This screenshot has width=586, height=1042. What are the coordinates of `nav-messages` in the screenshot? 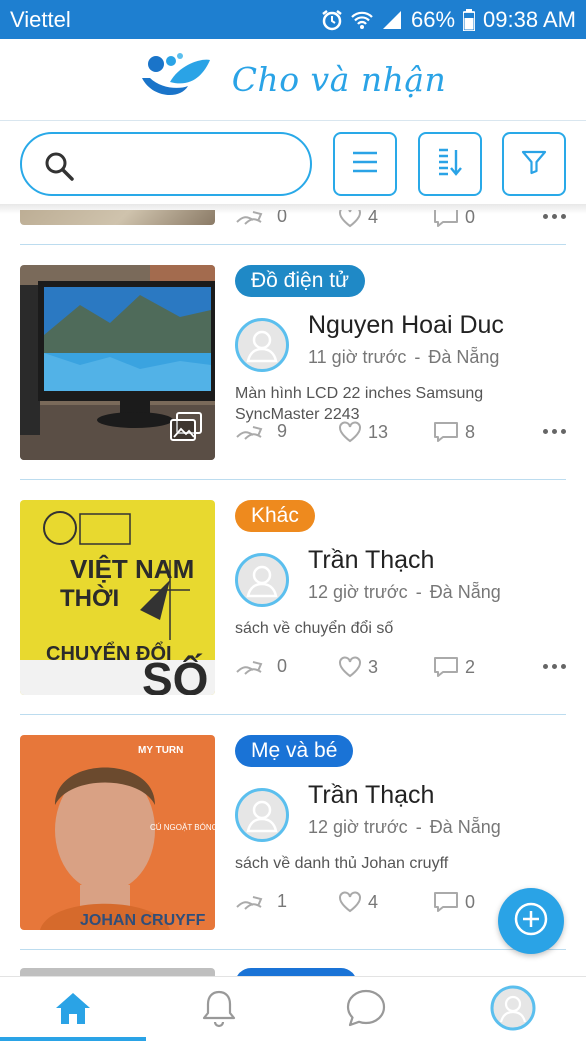 It's located at (366, 1009).